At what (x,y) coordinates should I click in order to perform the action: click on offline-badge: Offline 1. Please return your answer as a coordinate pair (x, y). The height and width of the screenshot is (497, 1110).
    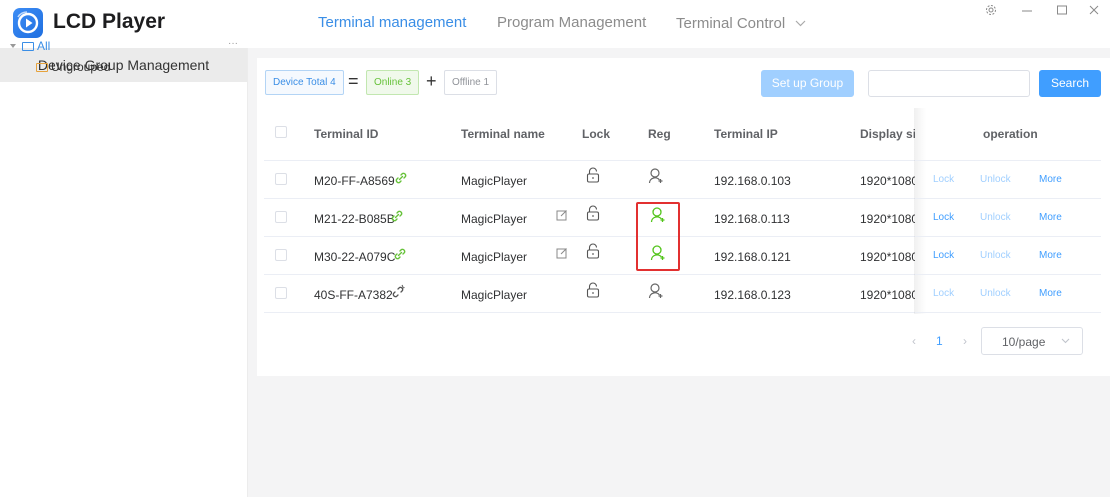
    Looking at the image, I should click on (471, 82).